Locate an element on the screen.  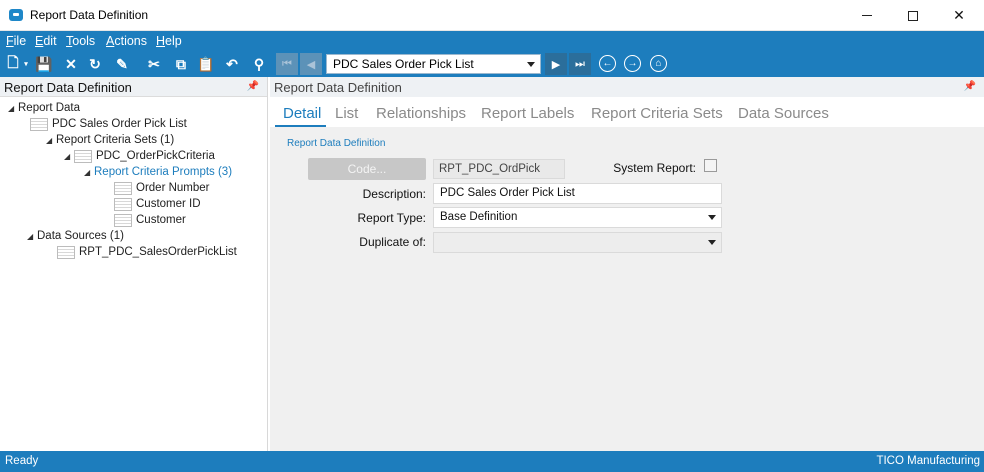
last-record-button: ⏭ is located at coordinates (580, 64).